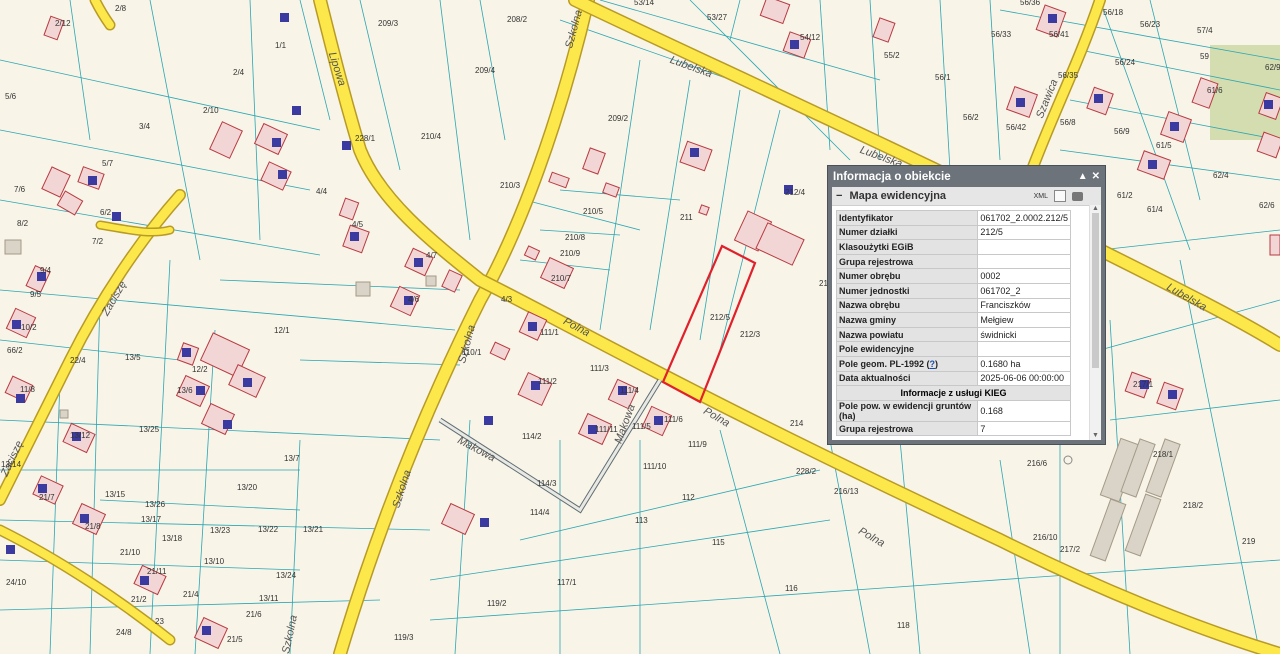 This screenshot has width=1280, height=654. Describe the element at coordinates (1221, 175) in the screenshot. I see `parcel-number-label: 62/4` at that location.